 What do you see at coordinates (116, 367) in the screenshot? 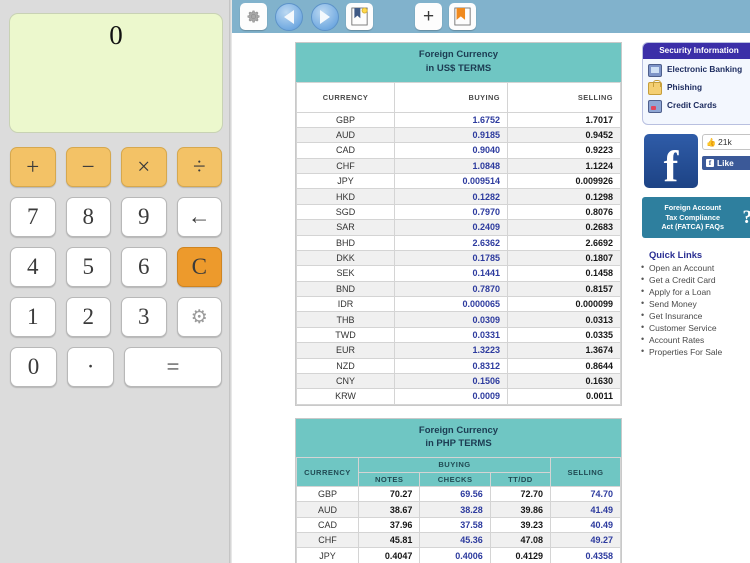
I see `keypad-row: 0 · =` at bounding box center [116, 367].